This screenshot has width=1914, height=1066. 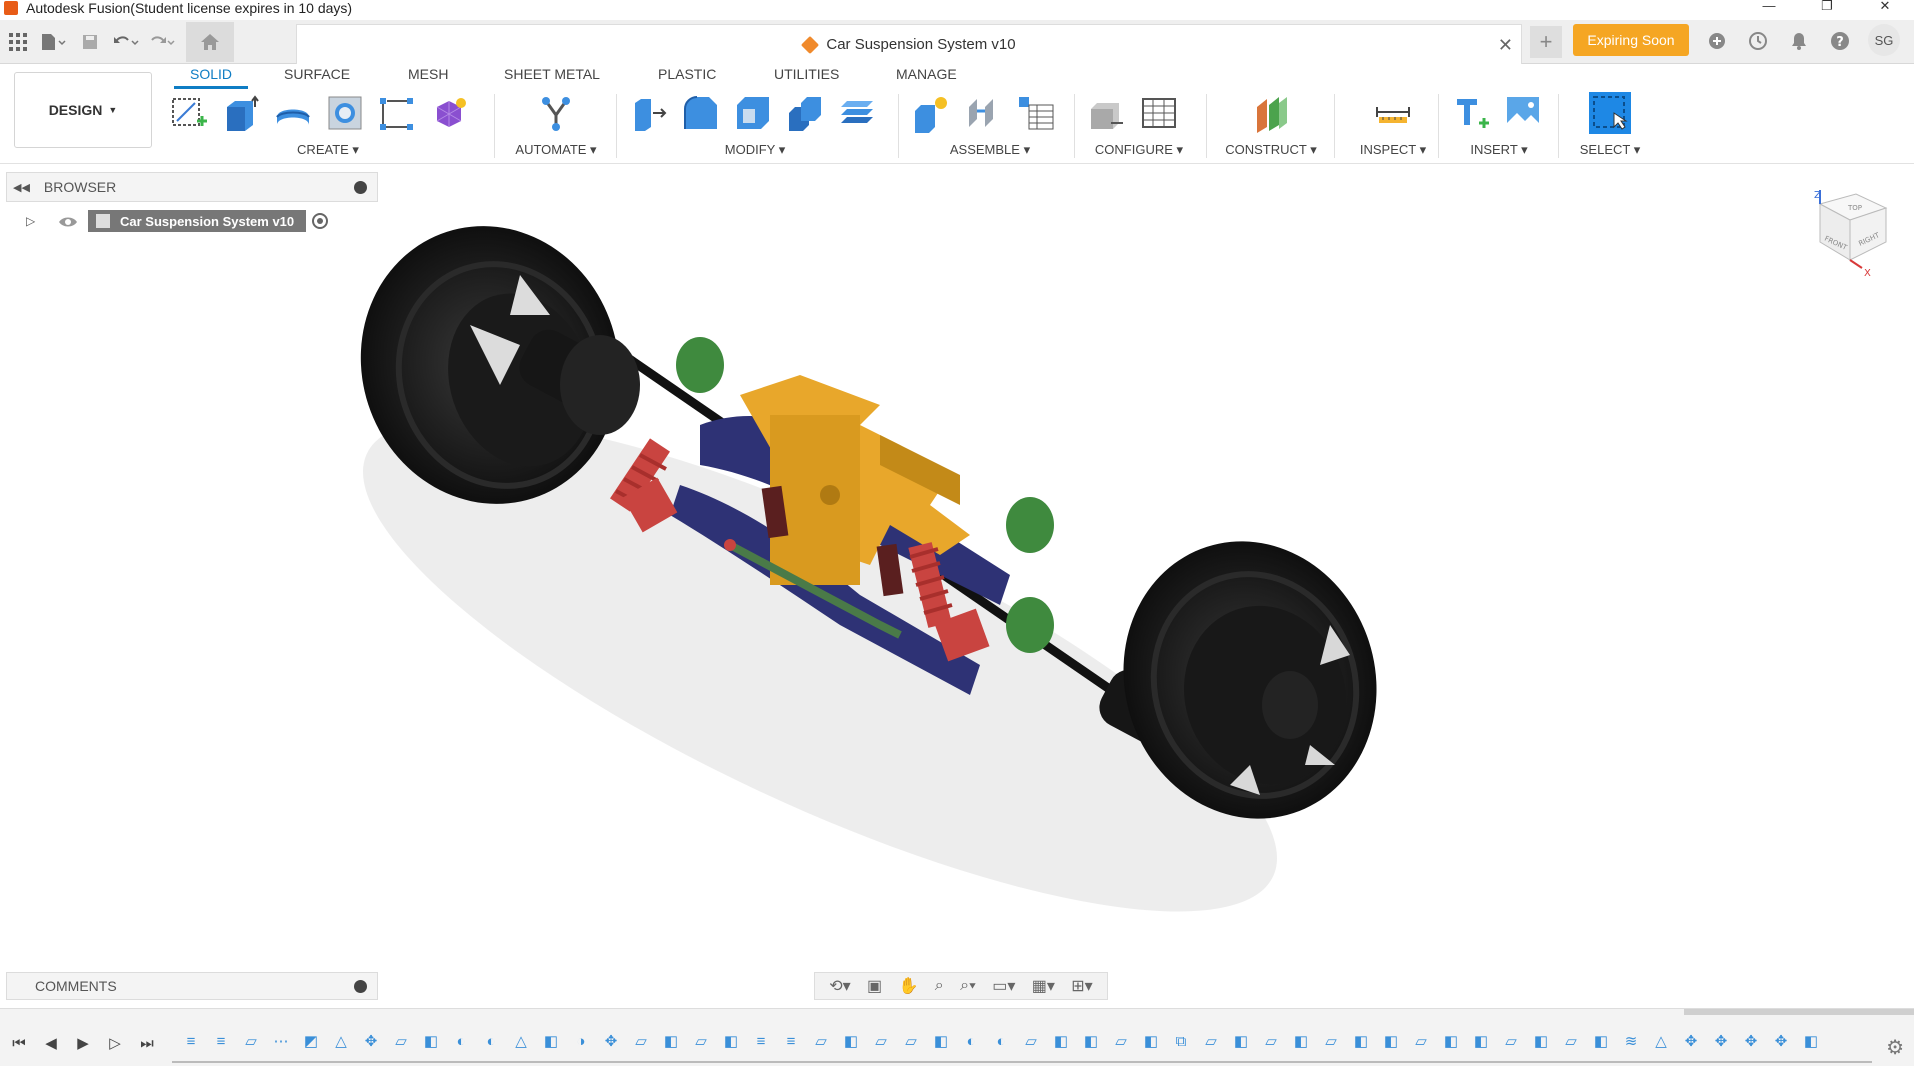 What do you see at coordinates (839, 986) in the screenshot?
I see `orbit-icon: ⟲▾` at bounding box center [839, 986].